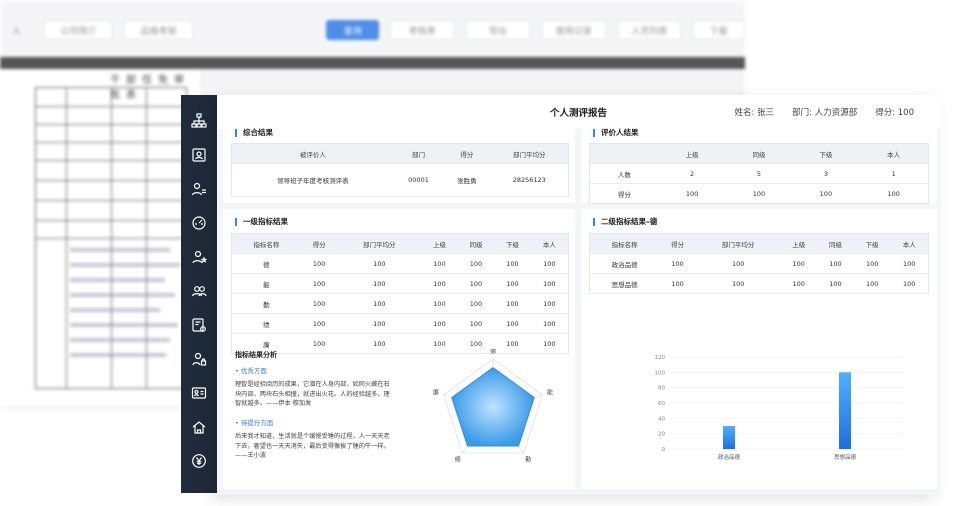  I want to click on strength-label: • 优秀方面, so click(251, 370).